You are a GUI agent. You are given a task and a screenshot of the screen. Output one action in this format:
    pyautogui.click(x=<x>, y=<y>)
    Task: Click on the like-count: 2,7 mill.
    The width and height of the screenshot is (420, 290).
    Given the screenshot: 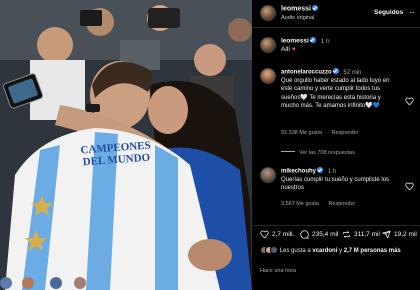 What is the action you would take?
    pyautogui.click(x=283, y=234)
    